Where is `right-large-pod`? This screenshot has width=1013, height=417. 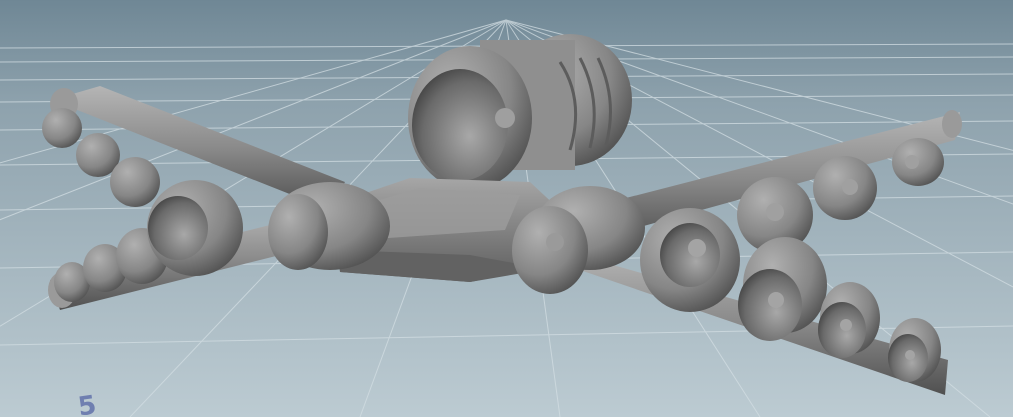 right-large-pod is located at coordinates (690, 260).